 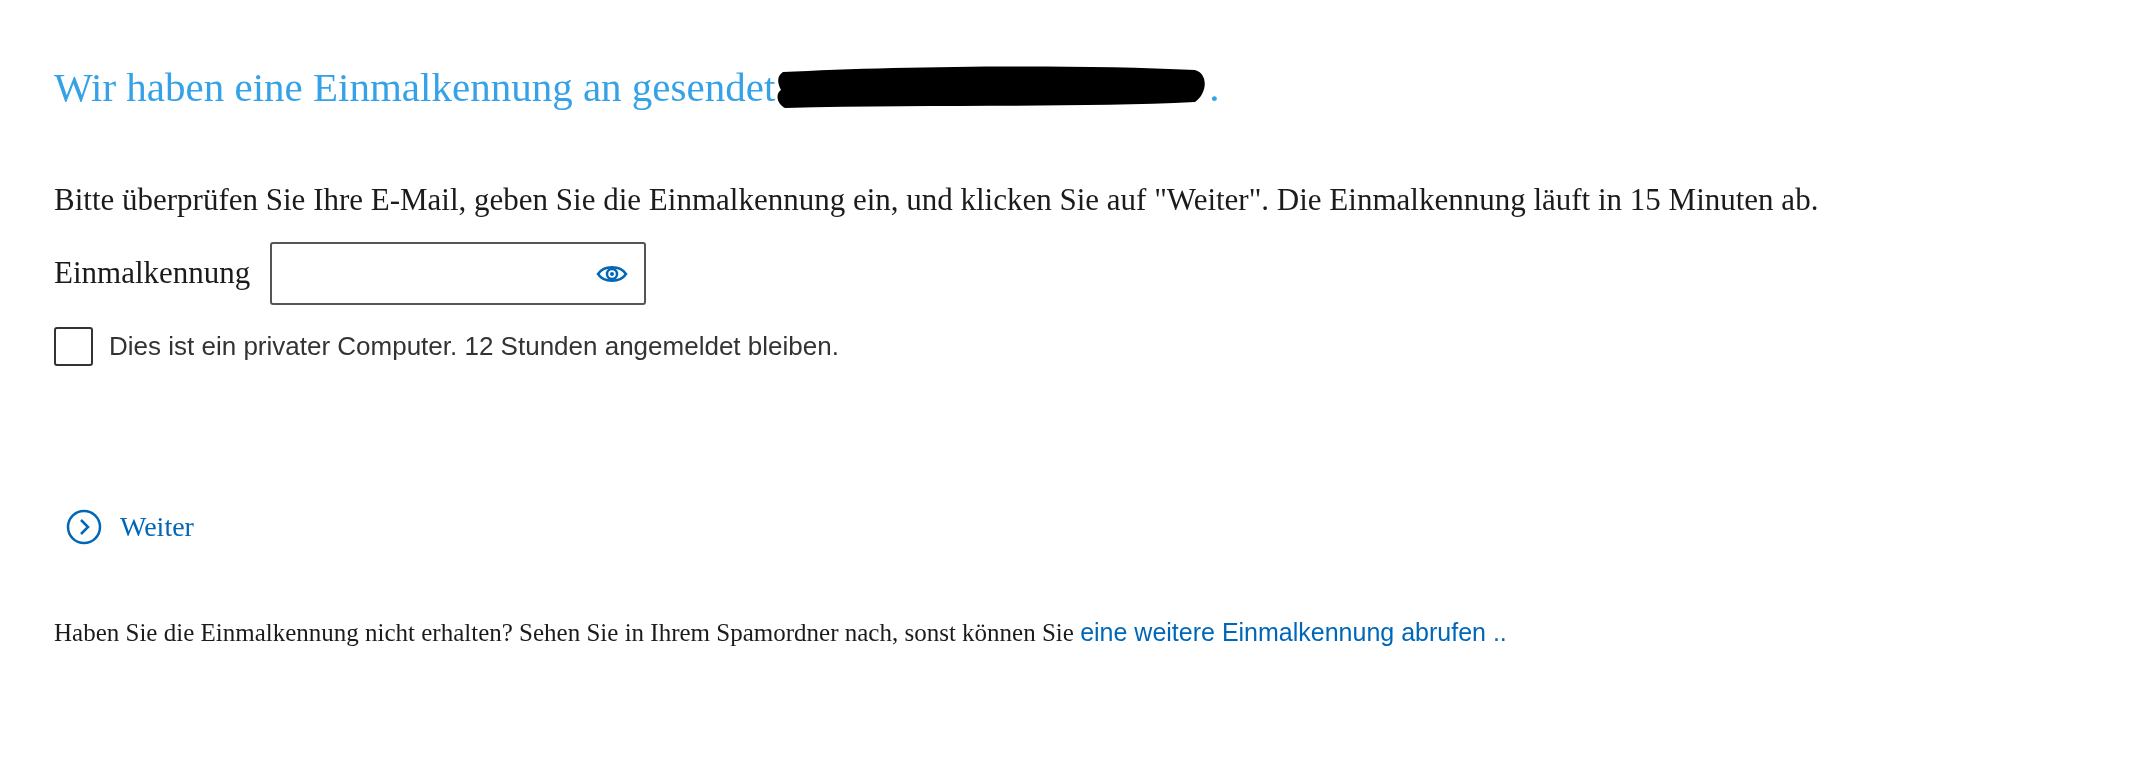 I want to click on field-label: Einmalkennung, so click(x=152, y=273).